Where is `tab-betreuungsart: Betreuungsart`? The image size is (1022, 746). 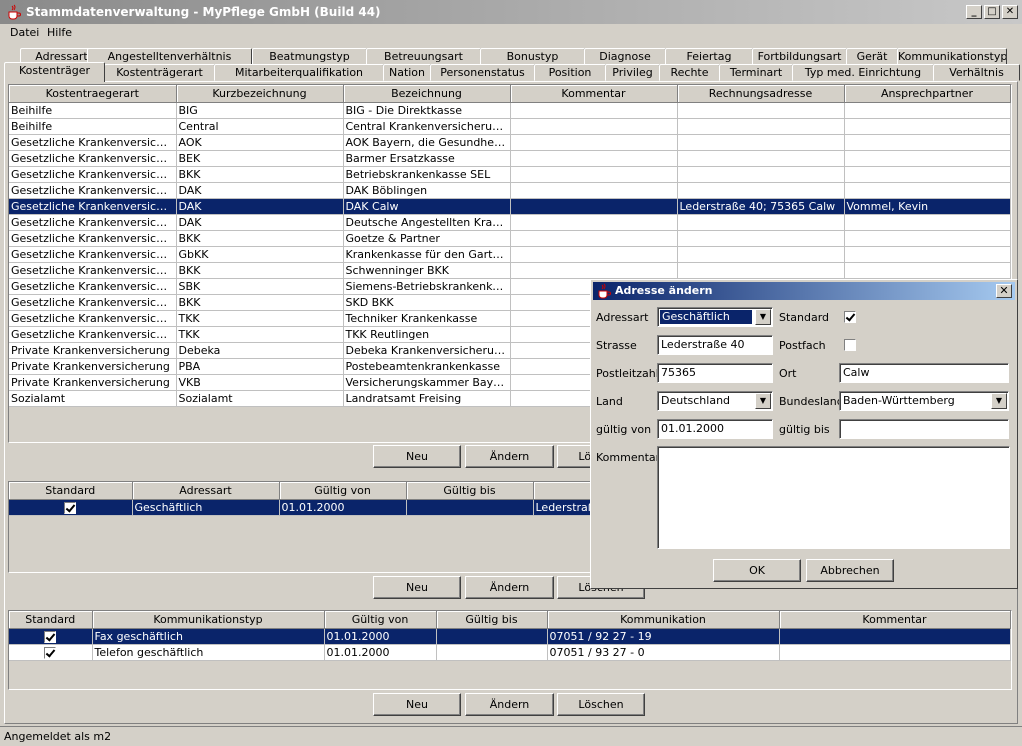 tab-betreuungsart: Betreuungsart is located at coordinates (423, 56).